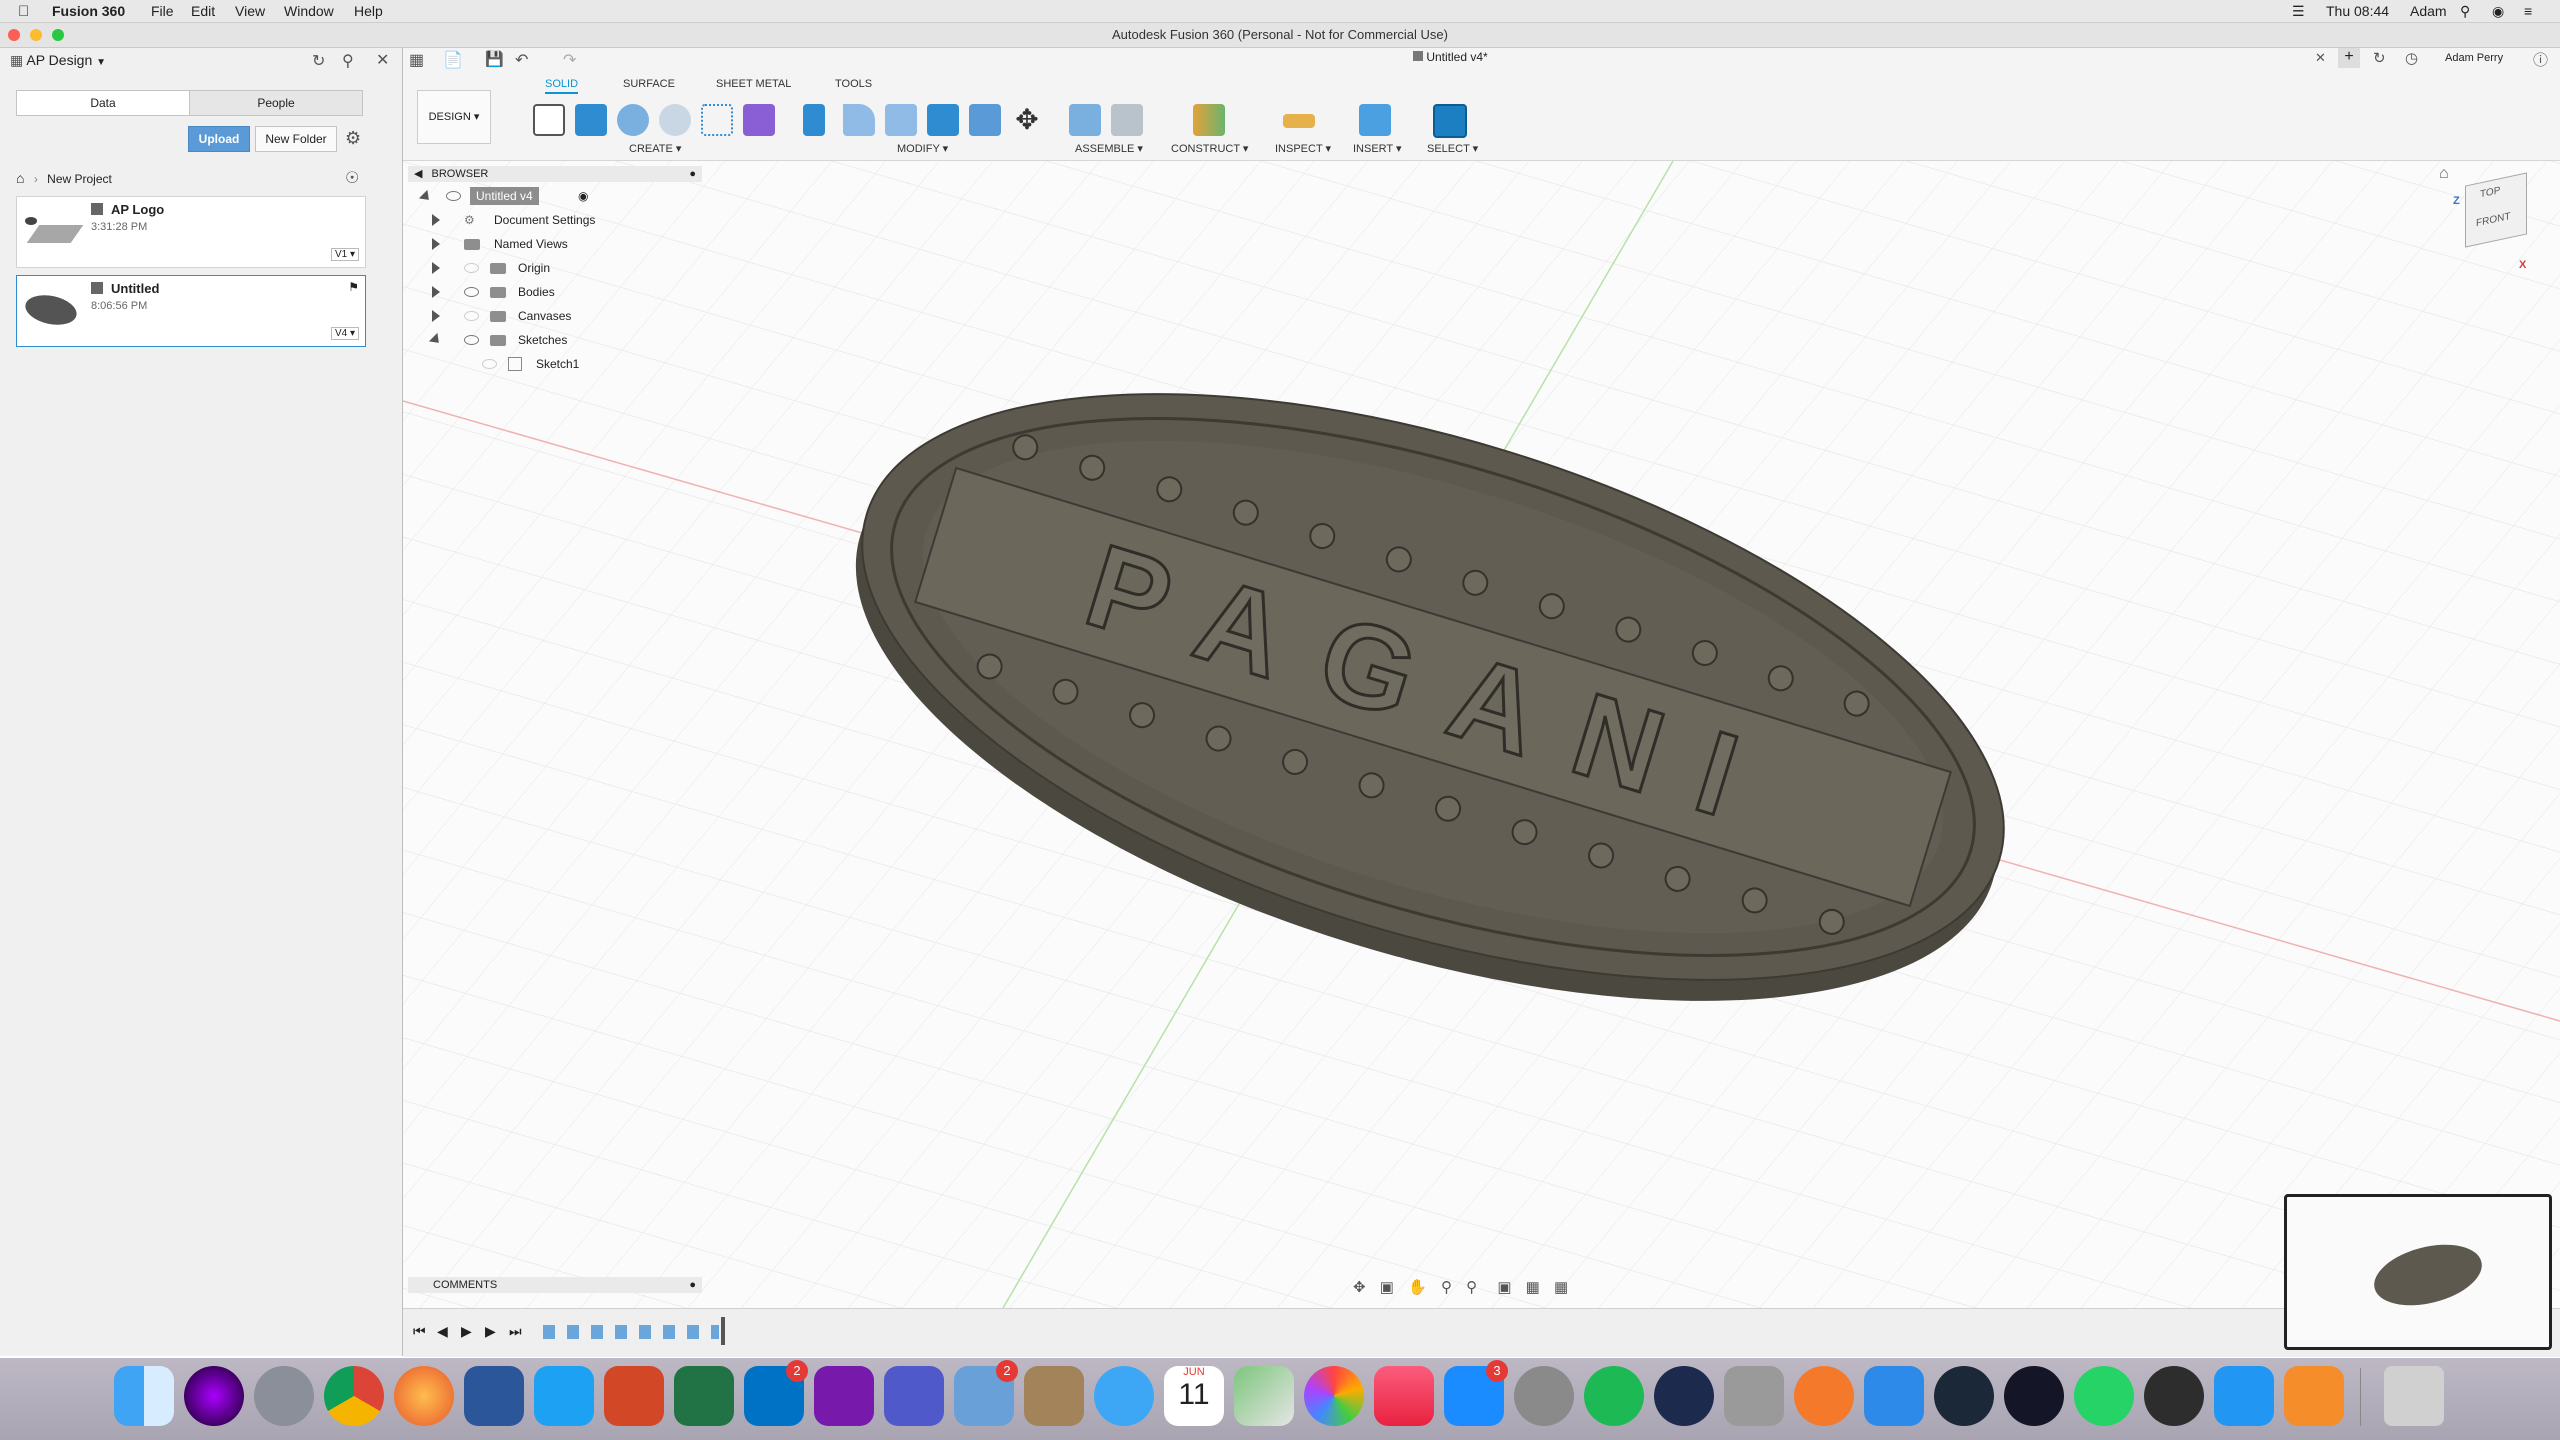 The height and width of the screenshot is (1440, 2560). Describe the element at coordinates (354, 1396) in the screenshot. I see `chrome-icon` at that location.